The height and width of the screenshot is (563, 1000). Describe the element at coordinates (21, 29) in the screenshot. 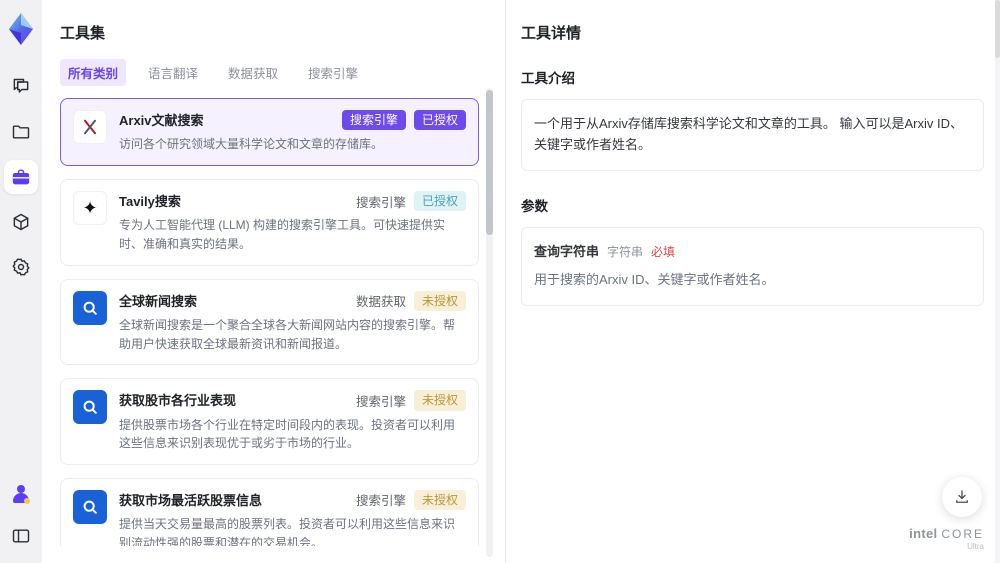

I see `app-logo` at that location.